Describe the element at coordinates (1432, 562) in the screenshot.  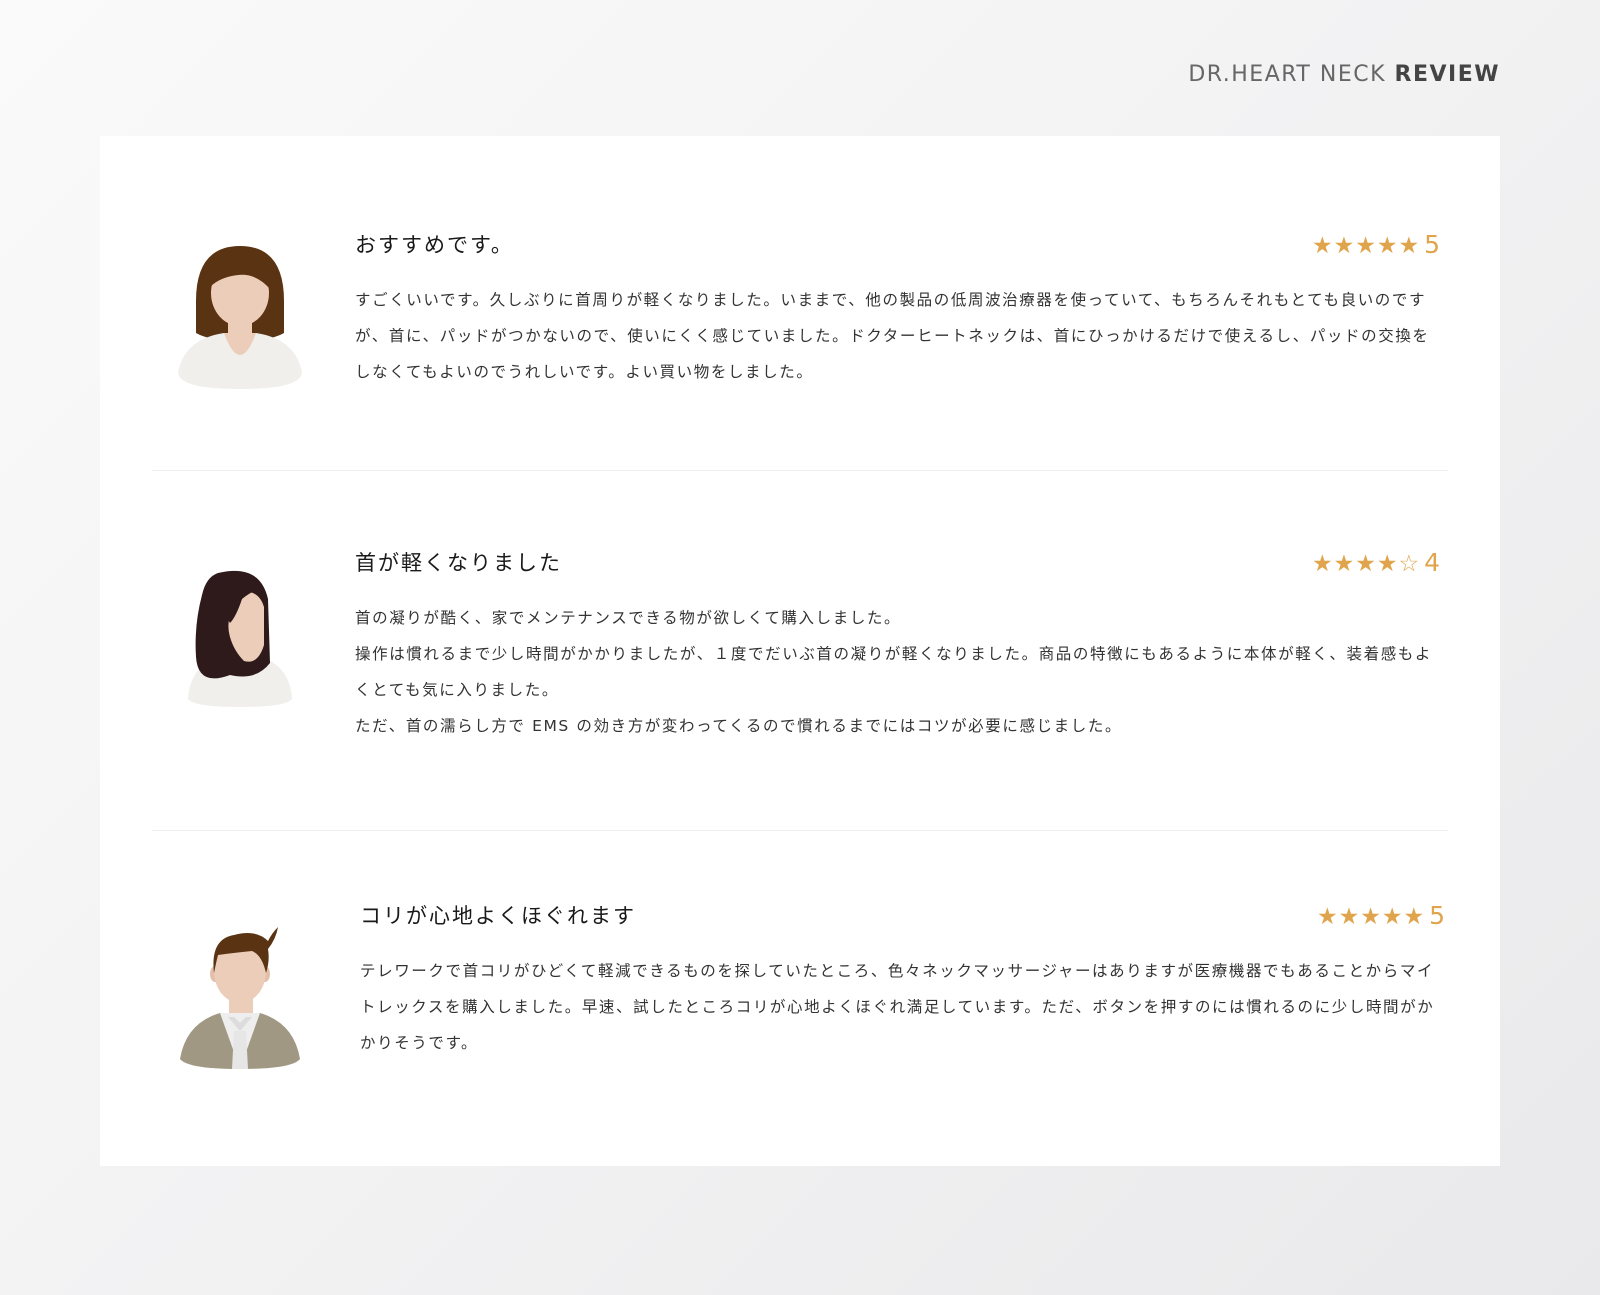
I see `rating-value: 4` at that location.